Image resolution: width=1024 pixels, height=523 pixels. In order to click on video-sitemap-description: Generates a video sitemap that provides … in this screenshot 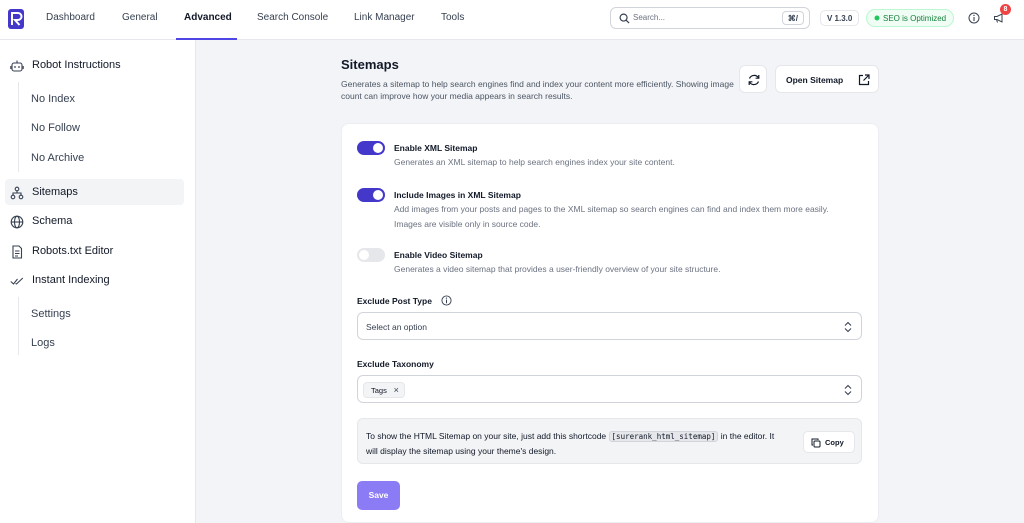, I will do `click(557, 269)`.